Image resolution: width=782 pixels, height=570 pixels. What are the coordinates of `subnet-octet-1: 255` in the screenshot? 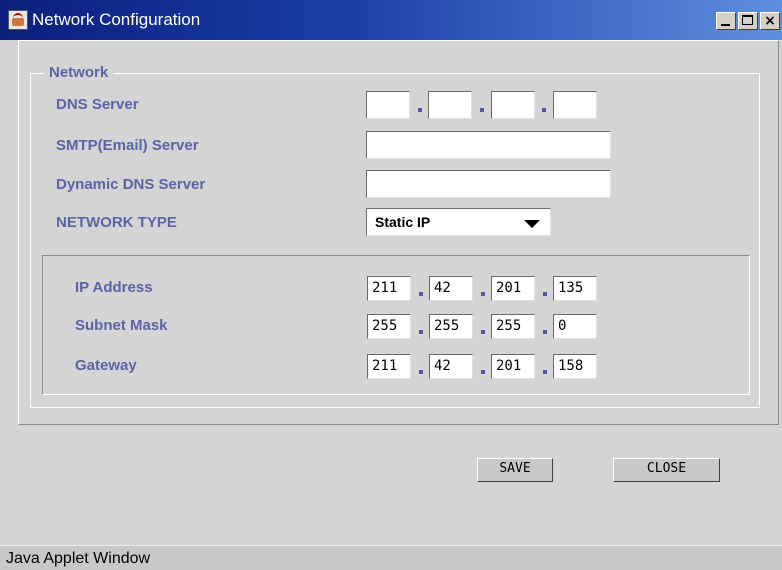 It's located at (389, 326).